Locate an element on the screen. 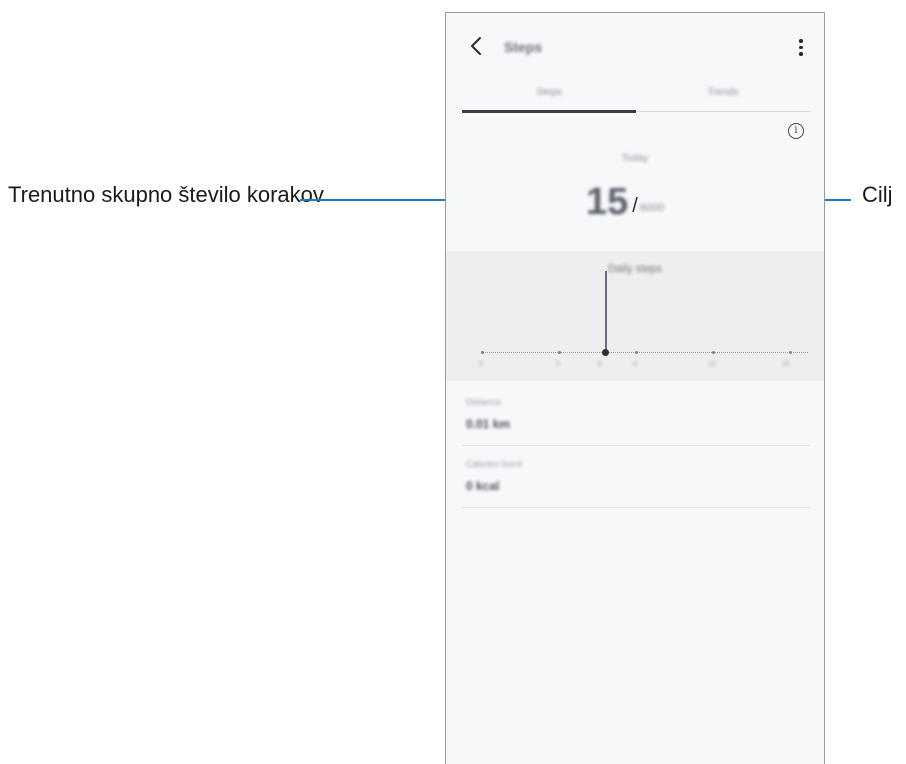 The width and height of the screenshot is (906, 764). tab-bar: Steps Trends is located at coordinates (636, 99).